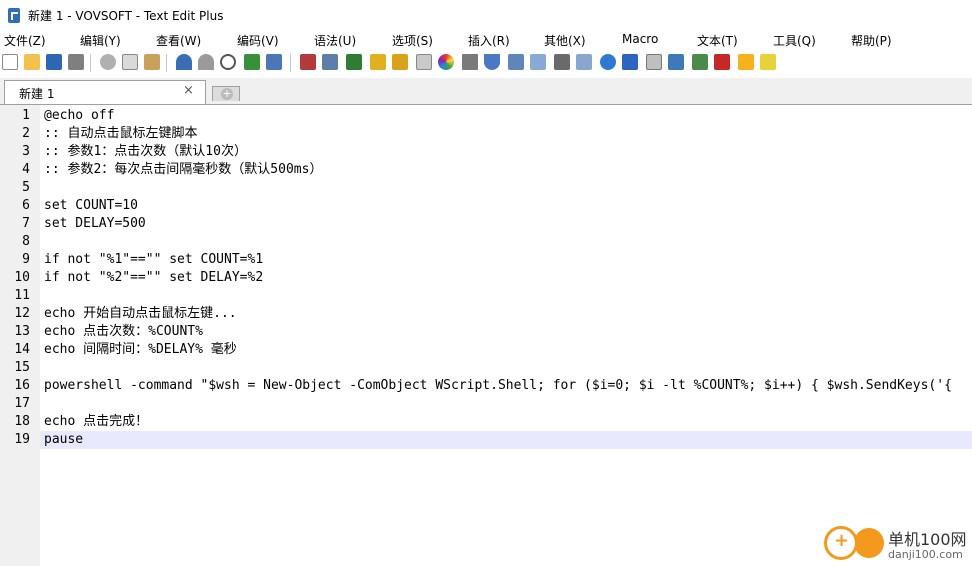  Describe the element at coordinates (508, 206) in the screenshot. I see `code-line: set COUNT=10` at that location.